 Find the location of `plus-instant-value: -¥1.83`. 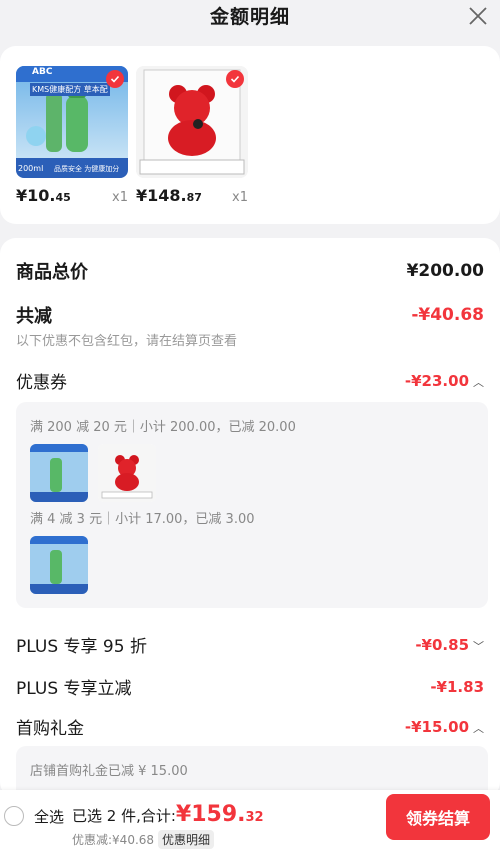

plus-instant-value: -¥1.83 is located at coordinates (457, 686).